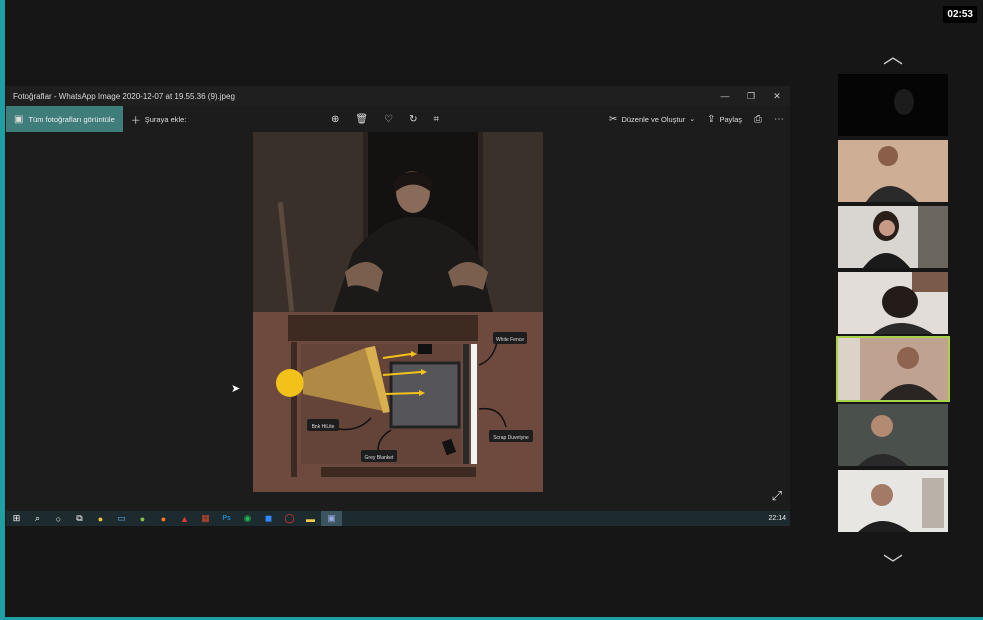 The width and height of the screenshot is (983, 620). What do you see at coordinates (413, 119) in the screenshot?
I see `rotate-icon: ↻` at bounding box center [413, 119].